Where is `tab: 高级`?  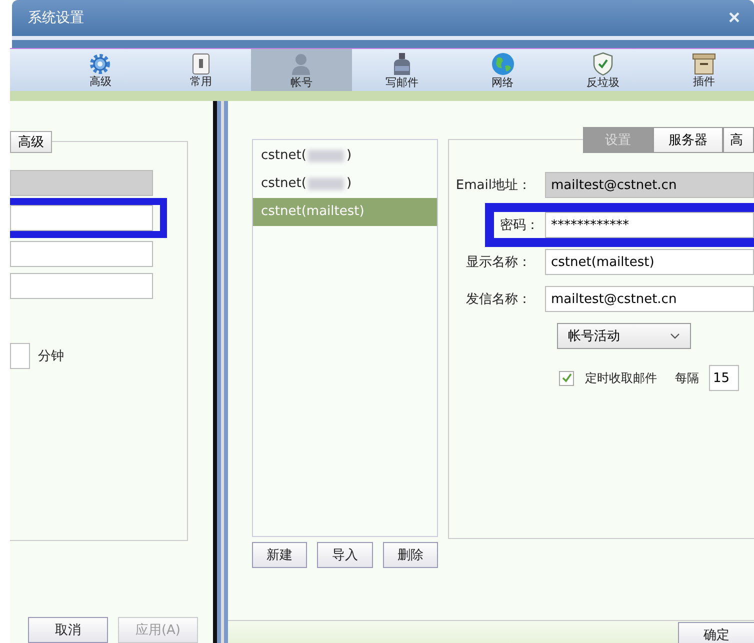 tab: 高级 is located at coordinates (31, 142).